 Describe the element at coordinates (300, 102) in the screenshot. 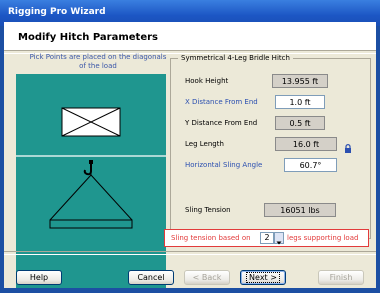

I see `x-distance-field: 1.0 ft` at that location.